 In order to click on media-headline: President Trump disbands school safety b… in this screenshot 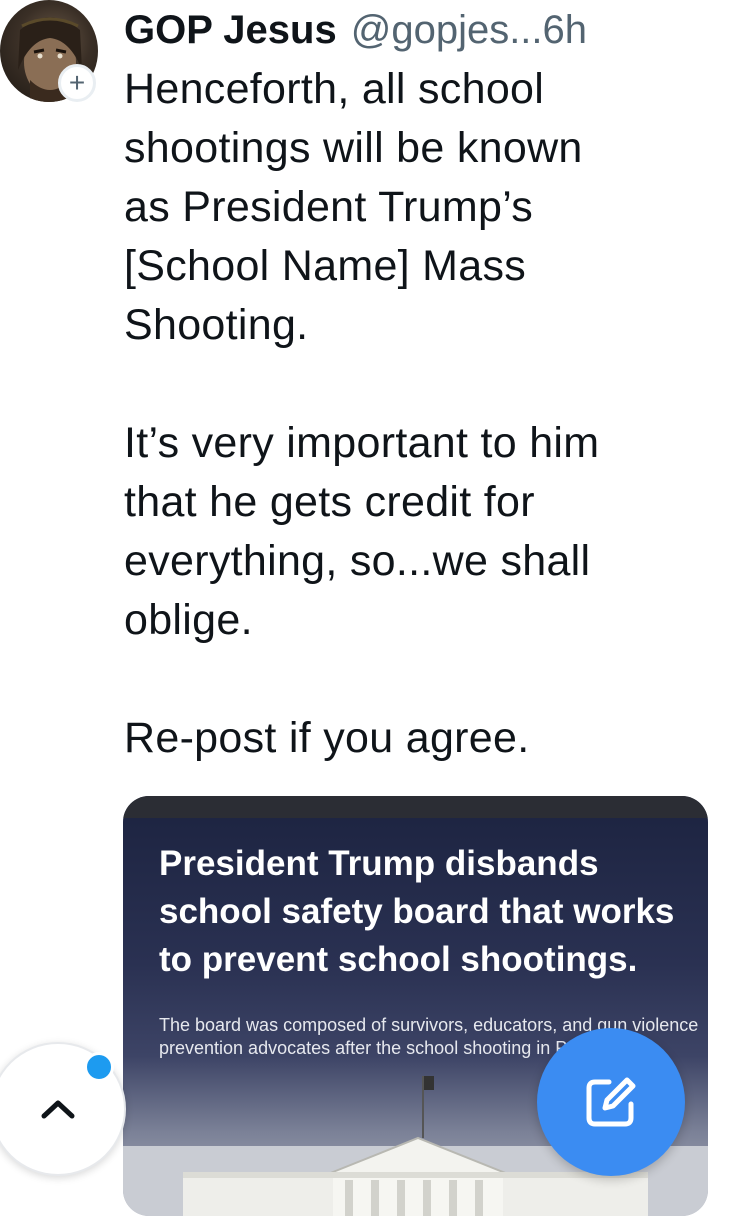, I will do `click(429, 912)`.